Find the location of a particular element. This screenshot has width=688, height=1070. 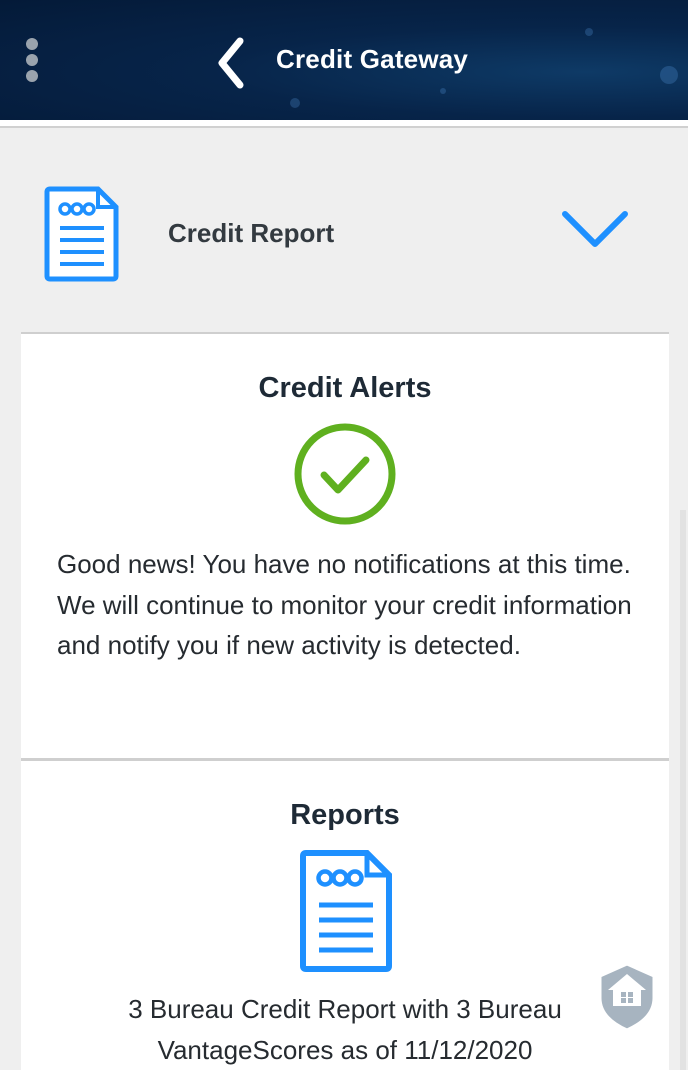

chevron-down-icon is located at coordinates (595, 230).